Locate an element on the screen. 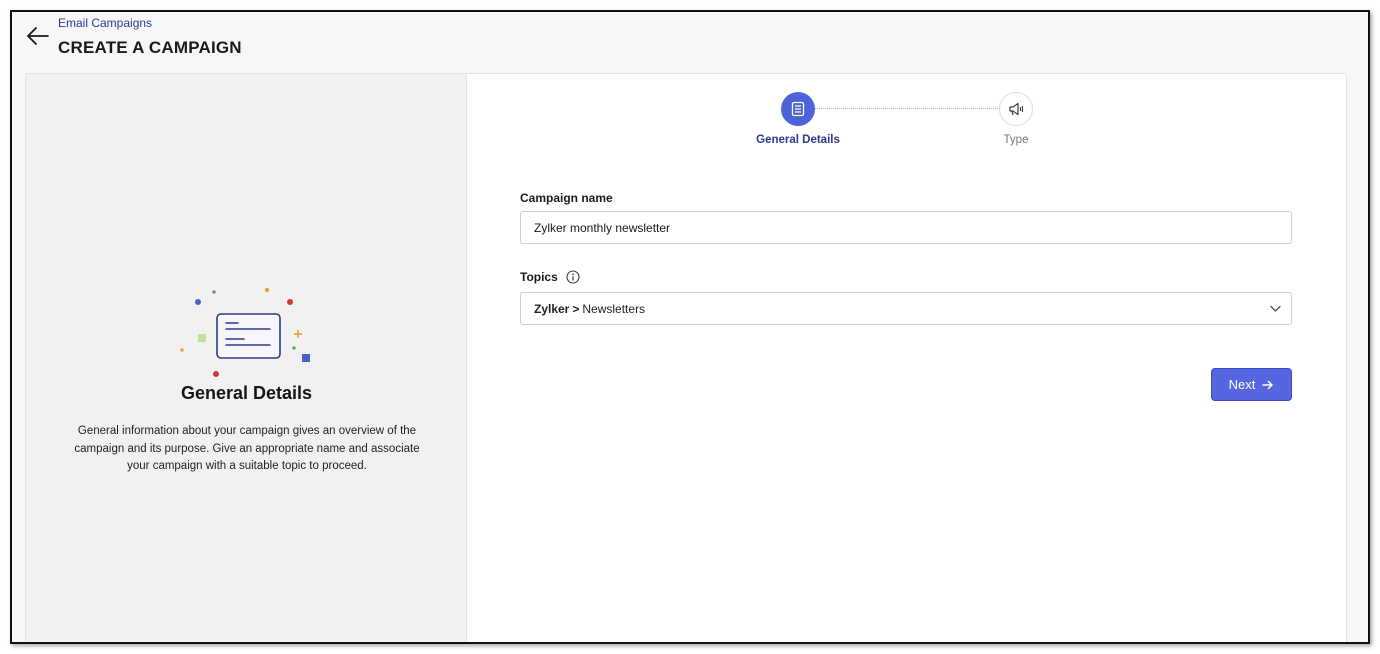  arrow-right-icon is located at coordinates (1268, 384).